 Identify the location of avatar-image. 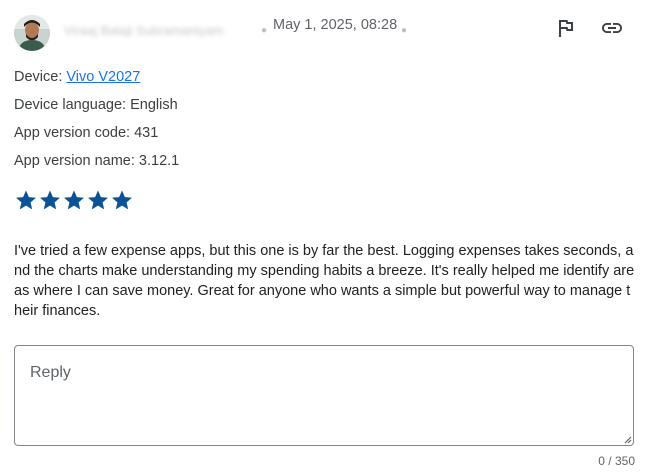
(32, 33).